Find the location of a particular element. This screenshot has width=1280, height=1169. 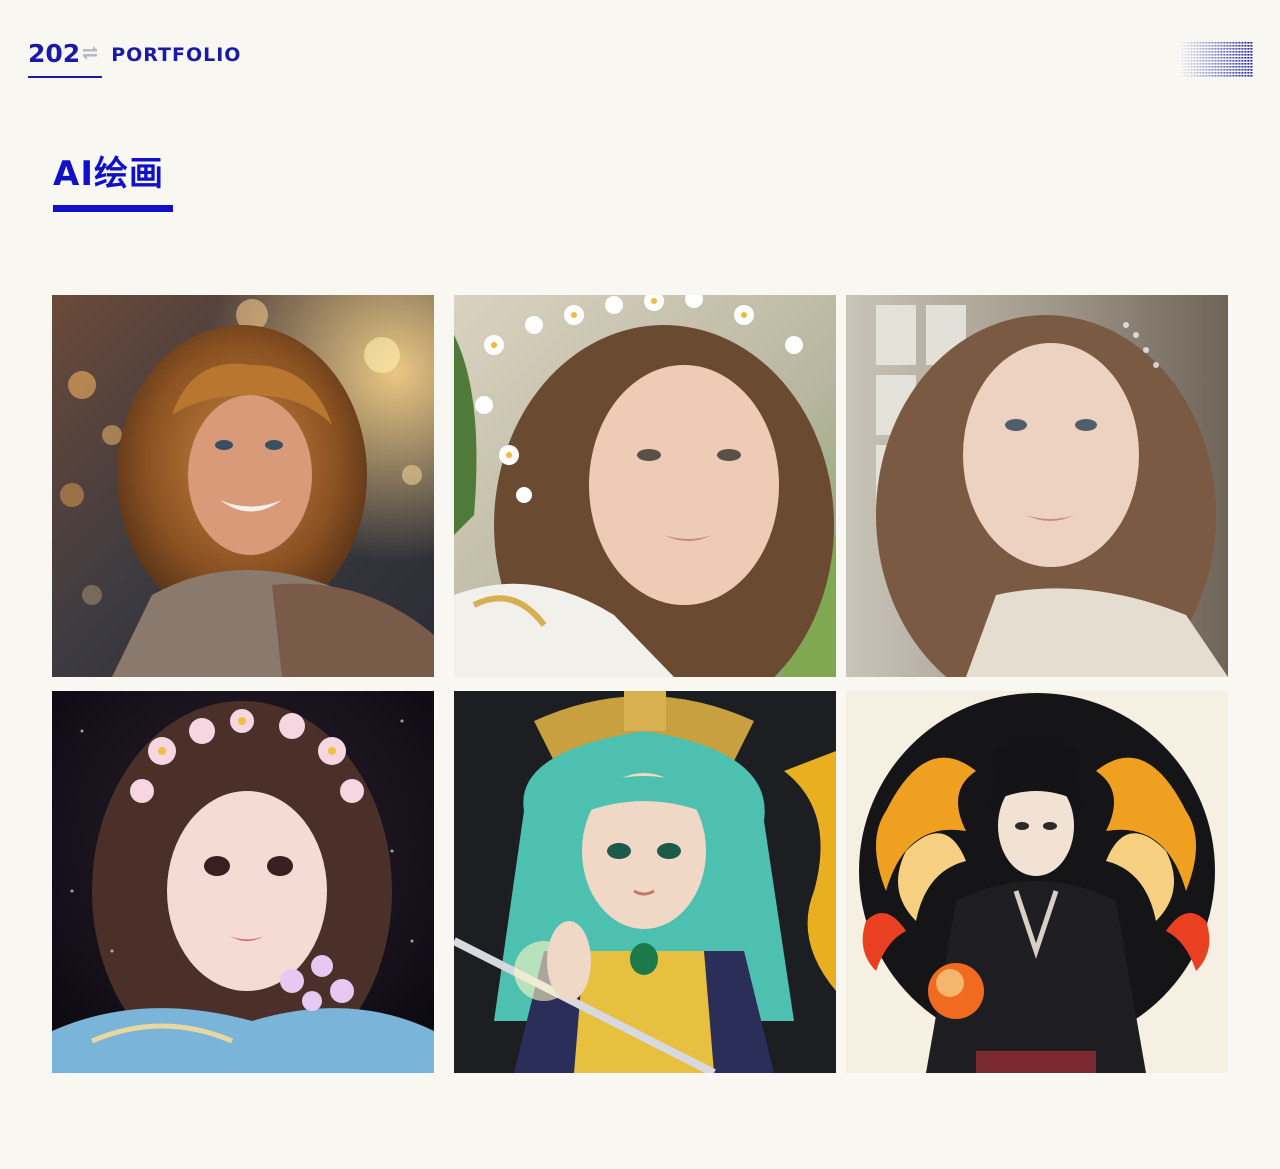

section-title-underline is located at coordinates (113, 208).